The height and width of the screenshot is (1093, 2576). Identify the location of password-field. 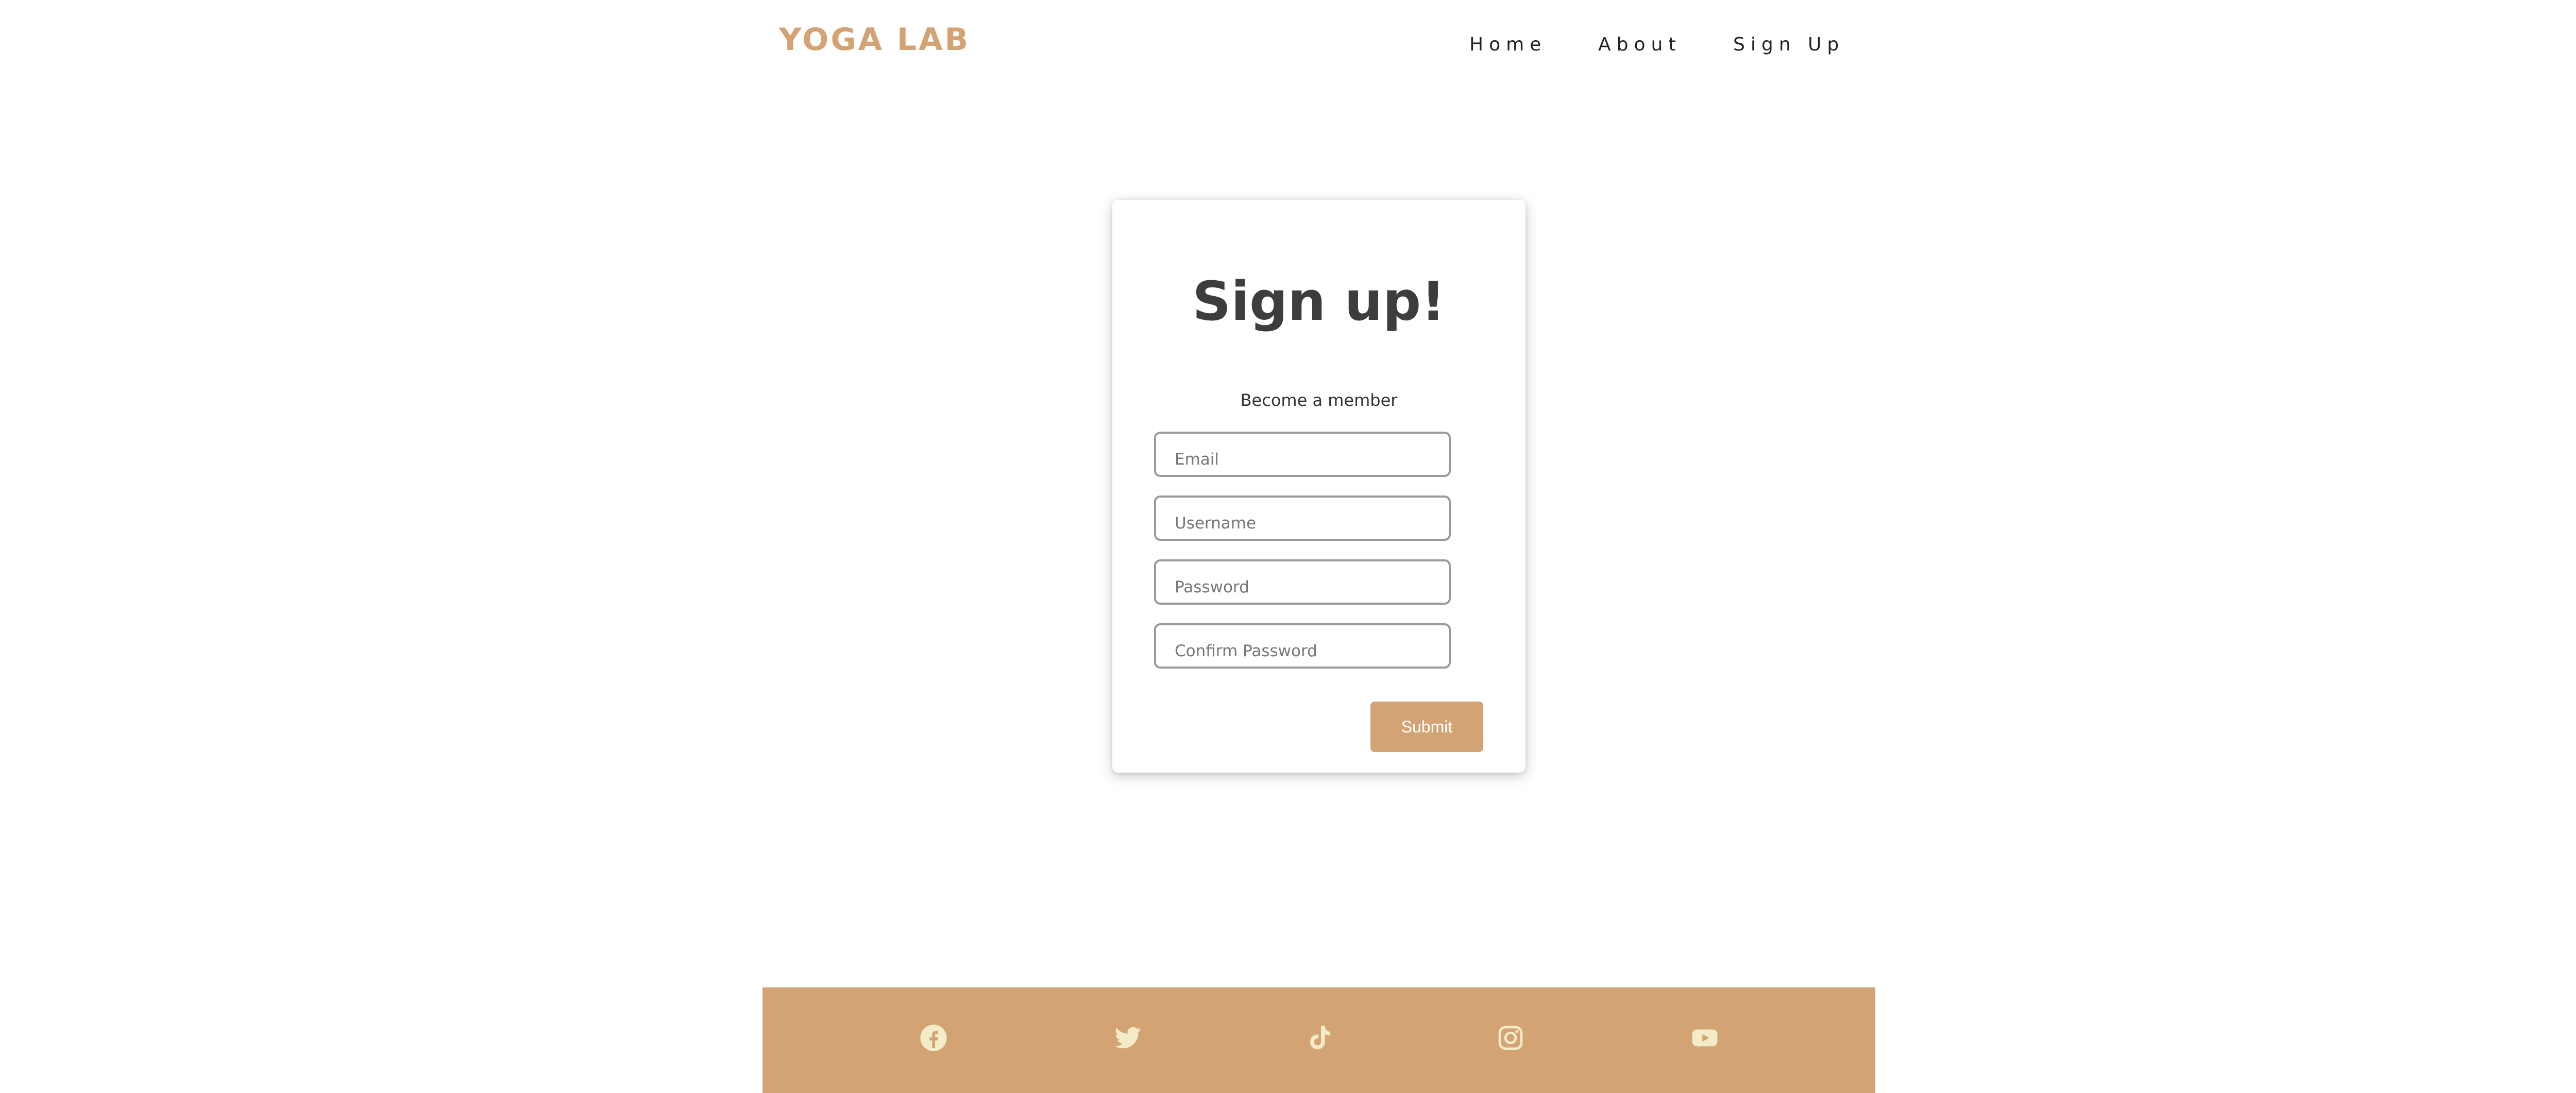
(1302, 582).